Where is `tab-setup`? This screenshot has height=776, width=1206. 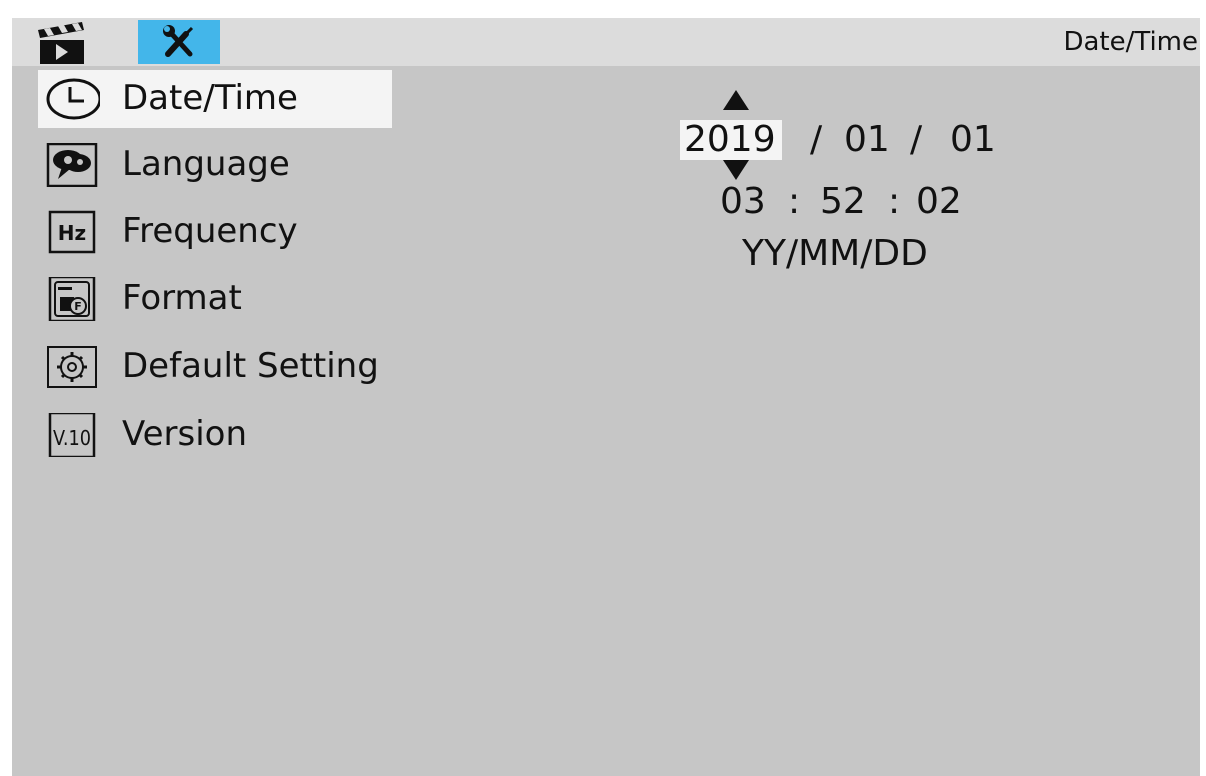 tab-setup is located at coordinates (179, 42).